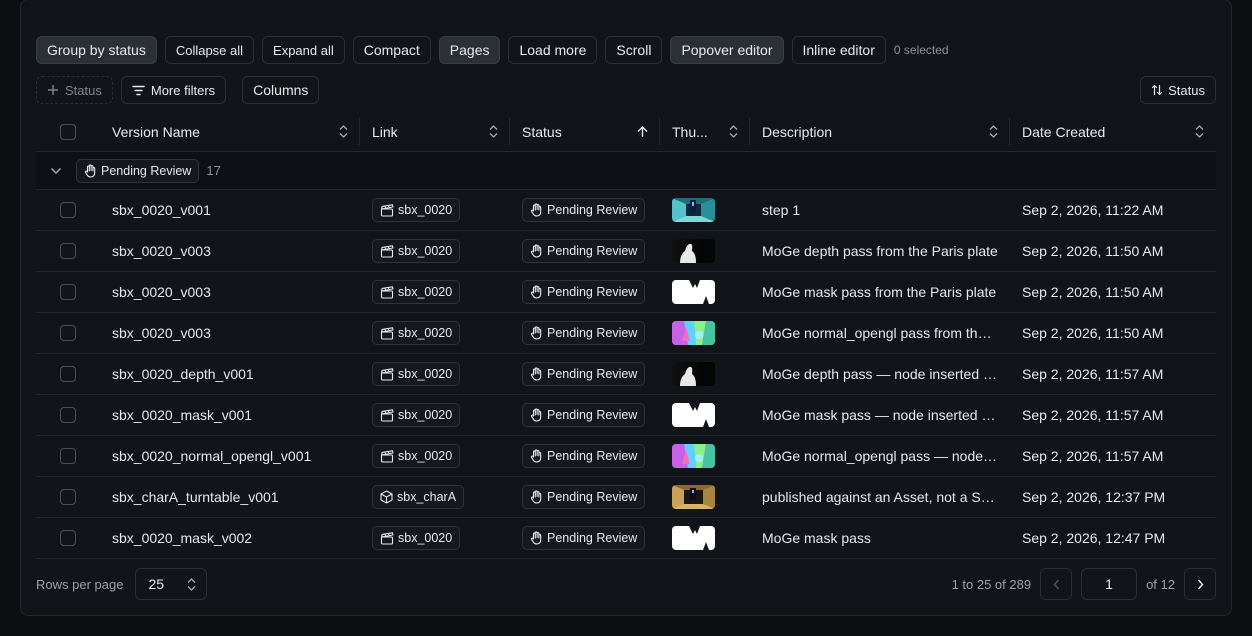  I want to click on inline-editor-button: Inline editor, so click(838, 50).